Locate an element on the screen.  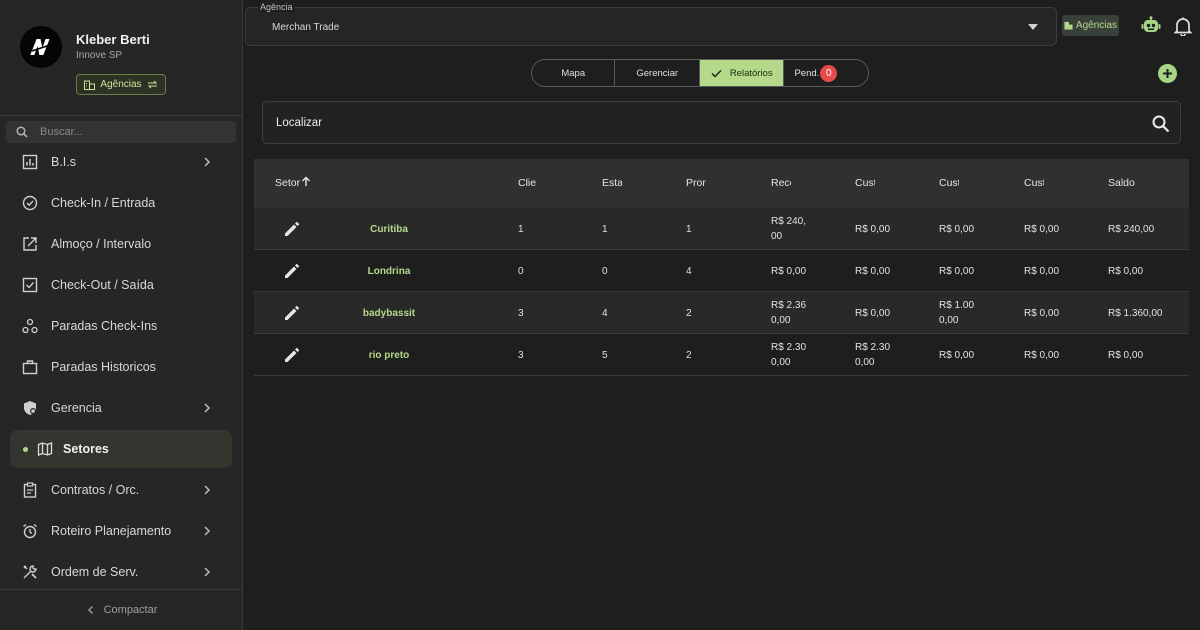
sidebar-item-ordem-serv: Ordem de Serv. is located at coordinates (121, 571).